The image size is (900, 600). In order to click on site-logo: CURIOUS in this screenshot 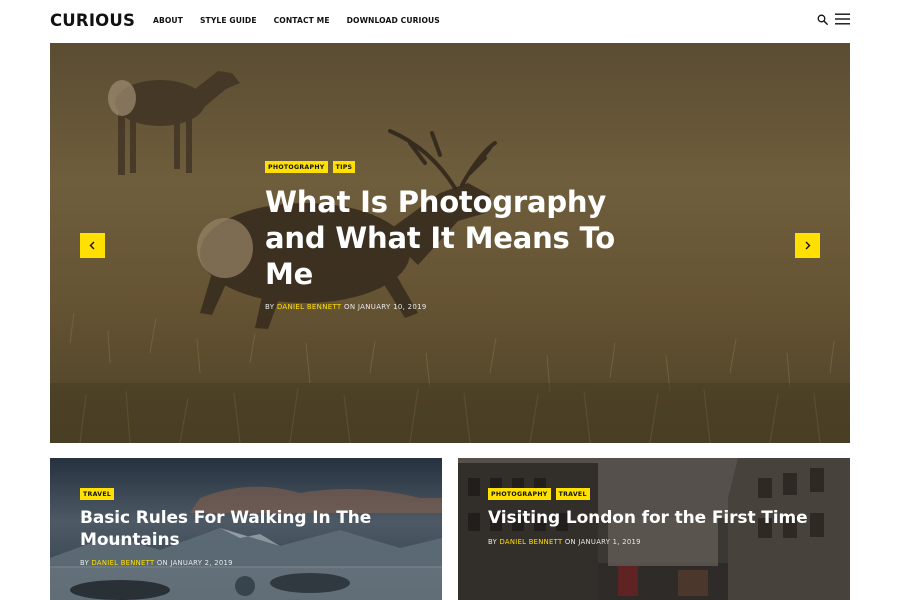, I will do `click(92, 20)`.